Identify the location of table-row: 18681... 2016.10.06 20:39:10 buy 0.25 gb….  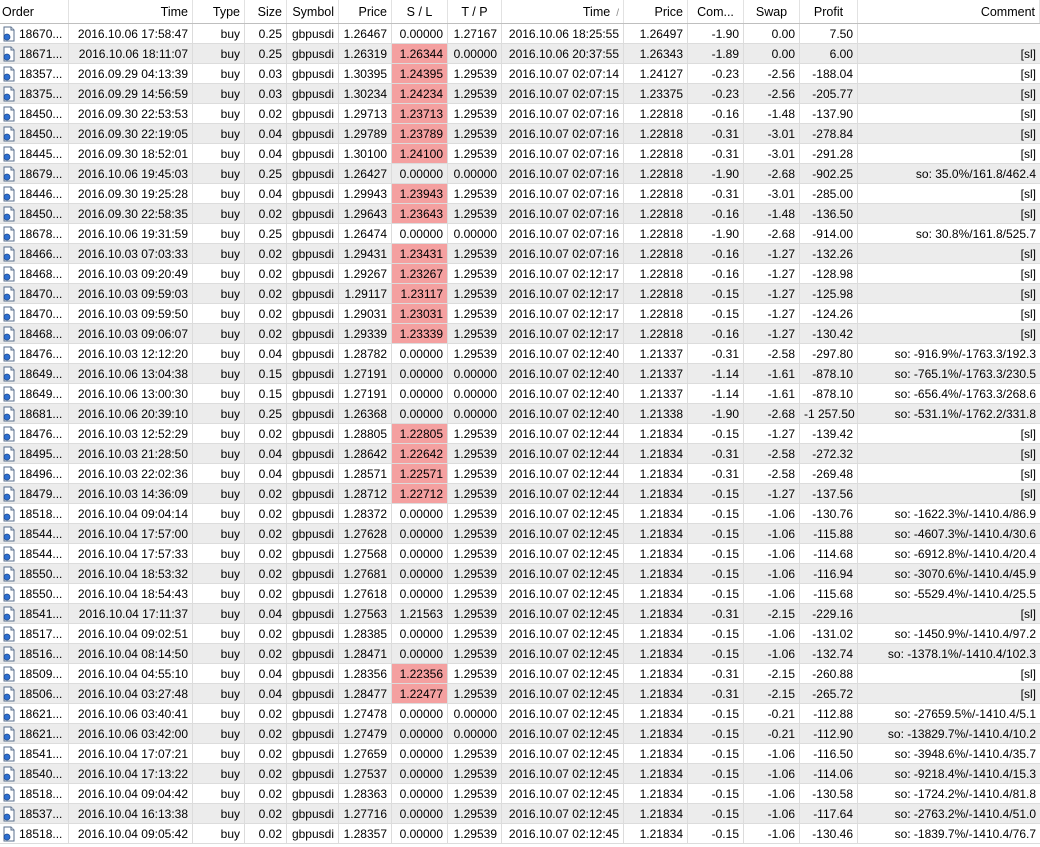
(520, 414).